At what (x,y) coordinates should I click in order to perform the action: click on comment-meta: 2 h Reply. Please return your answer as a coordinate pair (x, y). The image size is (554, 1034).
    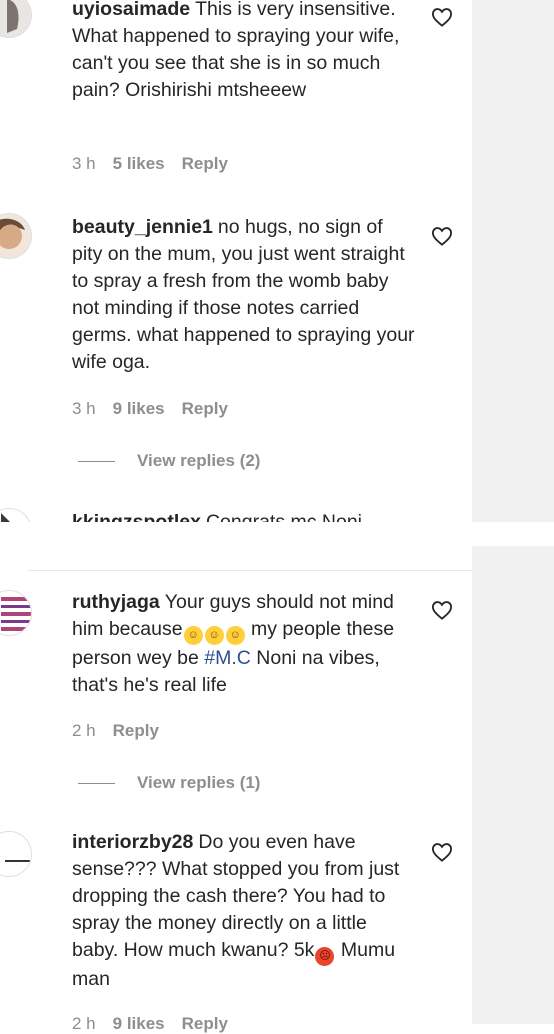
    Looking at the image, I should click on (124, 731).